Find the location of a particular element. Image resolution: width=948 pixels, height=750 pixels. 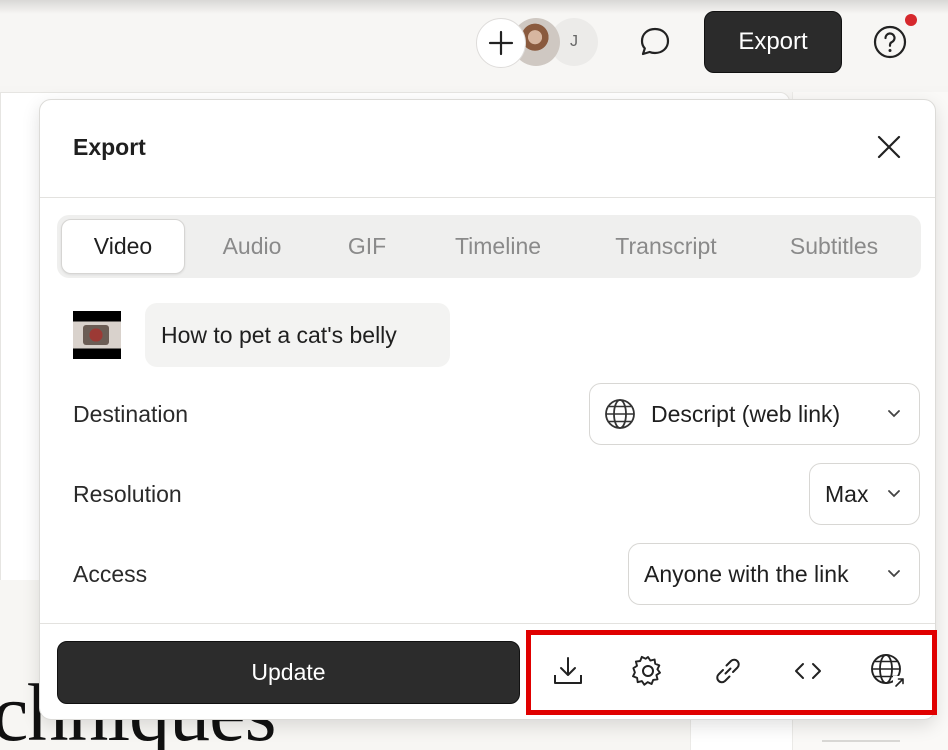

destination-select: Descript (web link) is located at coordinates (754, 414).